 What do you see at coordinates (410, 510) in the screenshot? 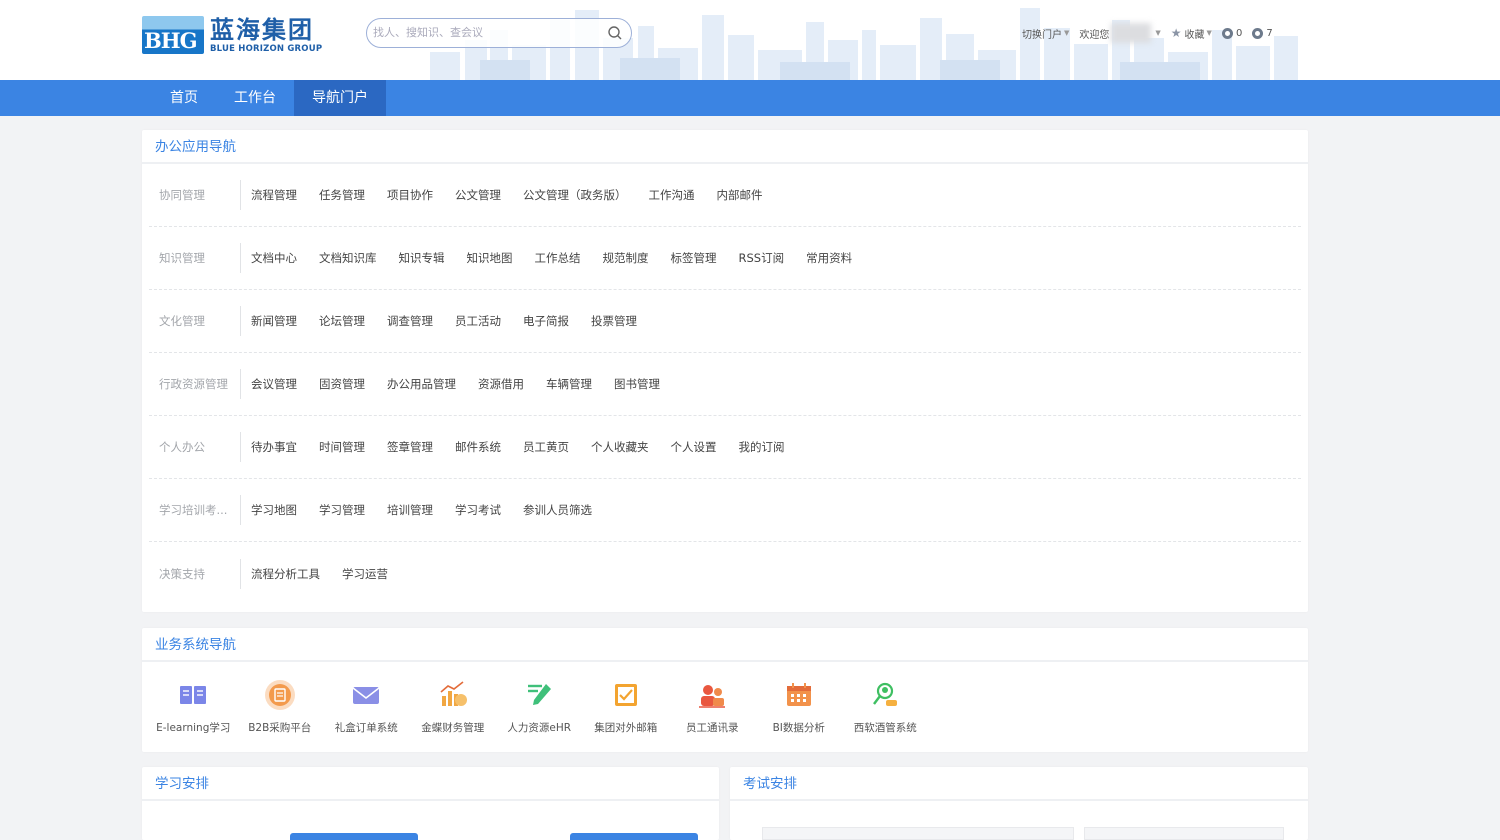
I see `nav-link: 培训管理` at bounding box center [410, 510].